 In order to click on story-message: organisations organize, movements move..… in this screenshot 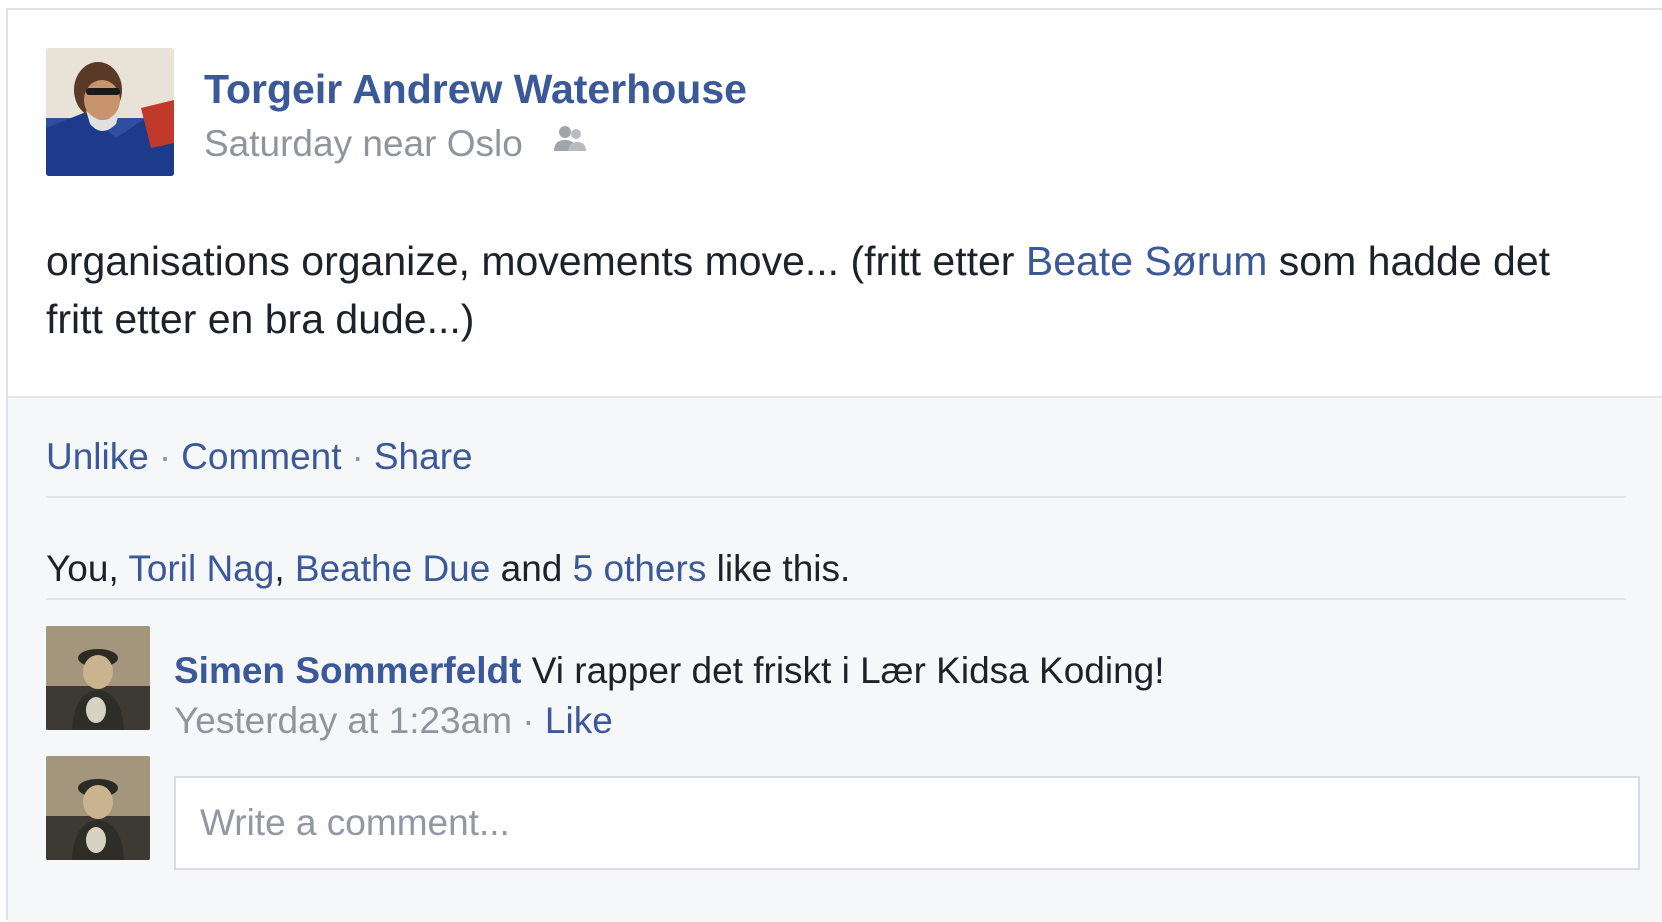, I will do `click(826, 290)`.